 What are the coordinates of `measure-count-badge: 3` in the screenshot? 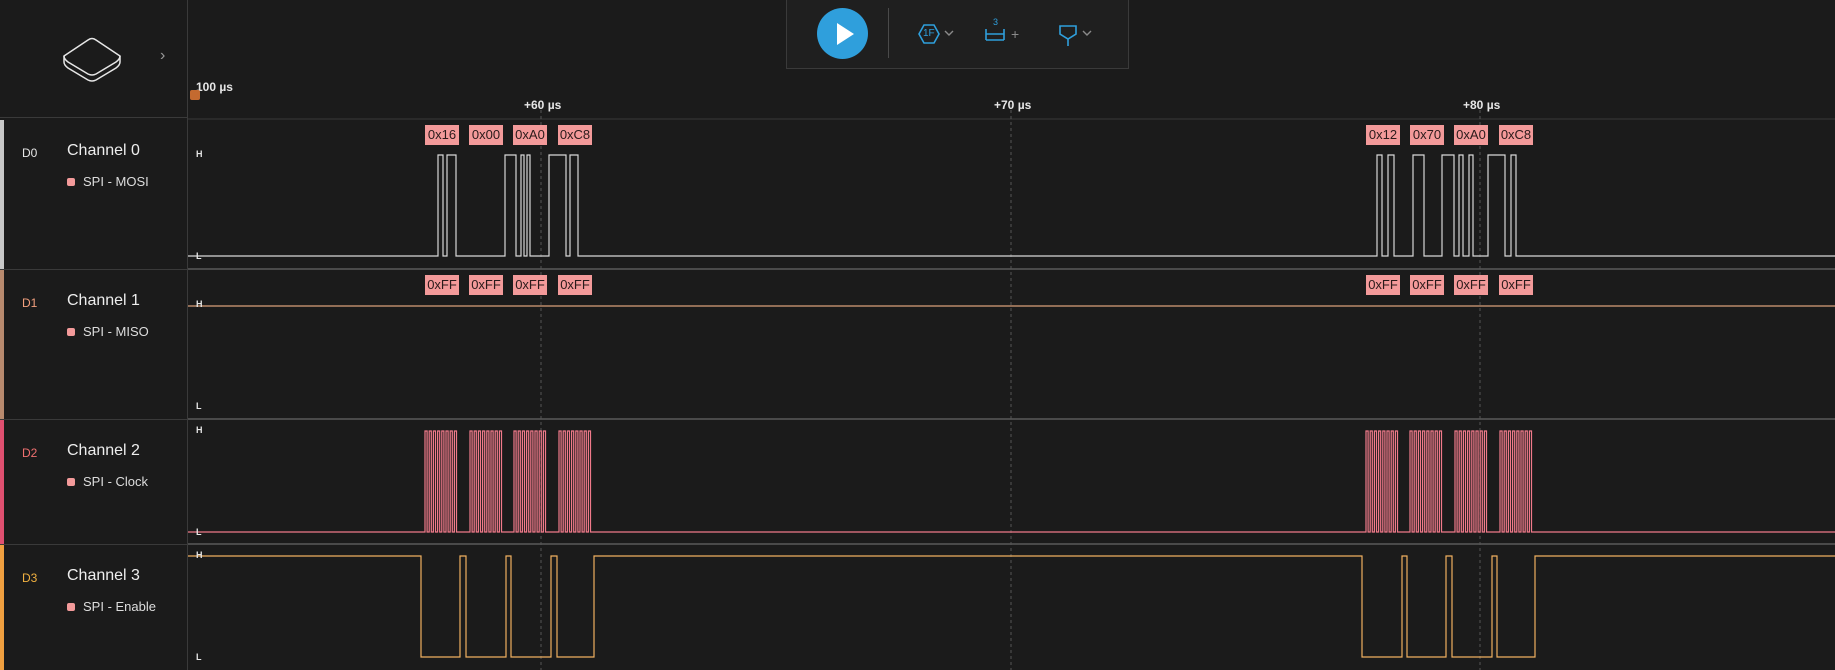 It's located at (996, 22).